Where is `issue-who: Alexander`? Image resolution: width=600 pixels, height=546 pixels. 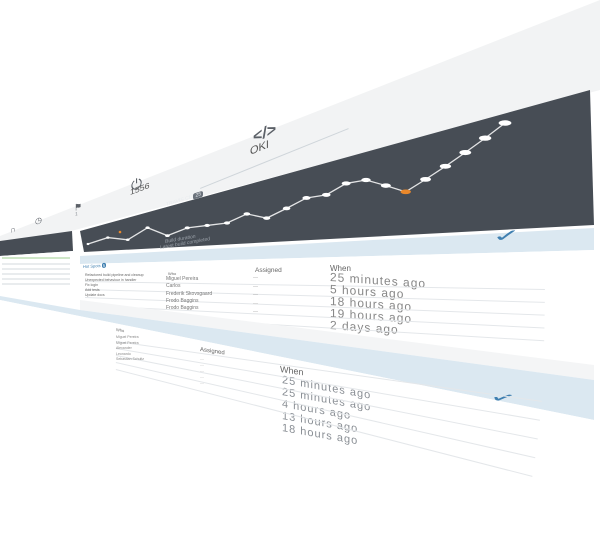 issue-who: Alexander is located at coordinates (124, 348).